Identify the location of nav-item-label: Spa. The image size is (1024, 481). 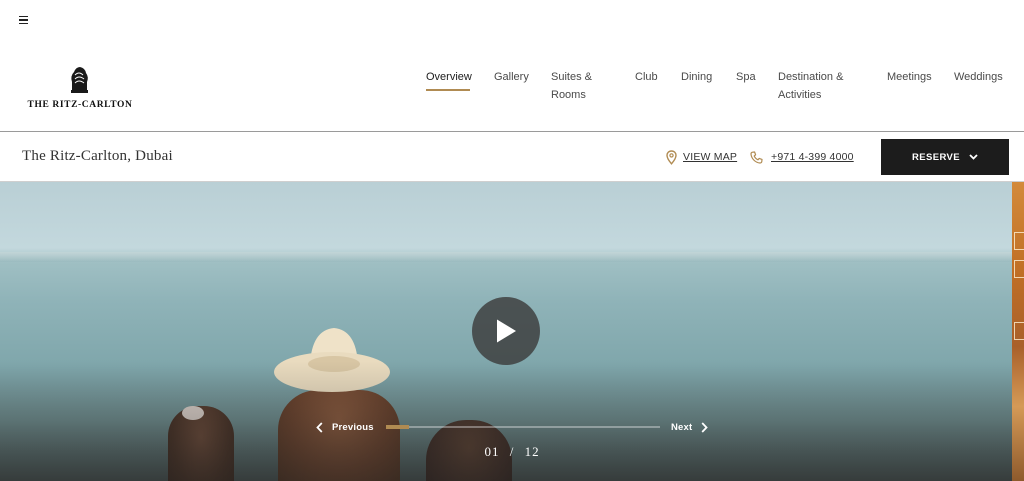
(746, 77).